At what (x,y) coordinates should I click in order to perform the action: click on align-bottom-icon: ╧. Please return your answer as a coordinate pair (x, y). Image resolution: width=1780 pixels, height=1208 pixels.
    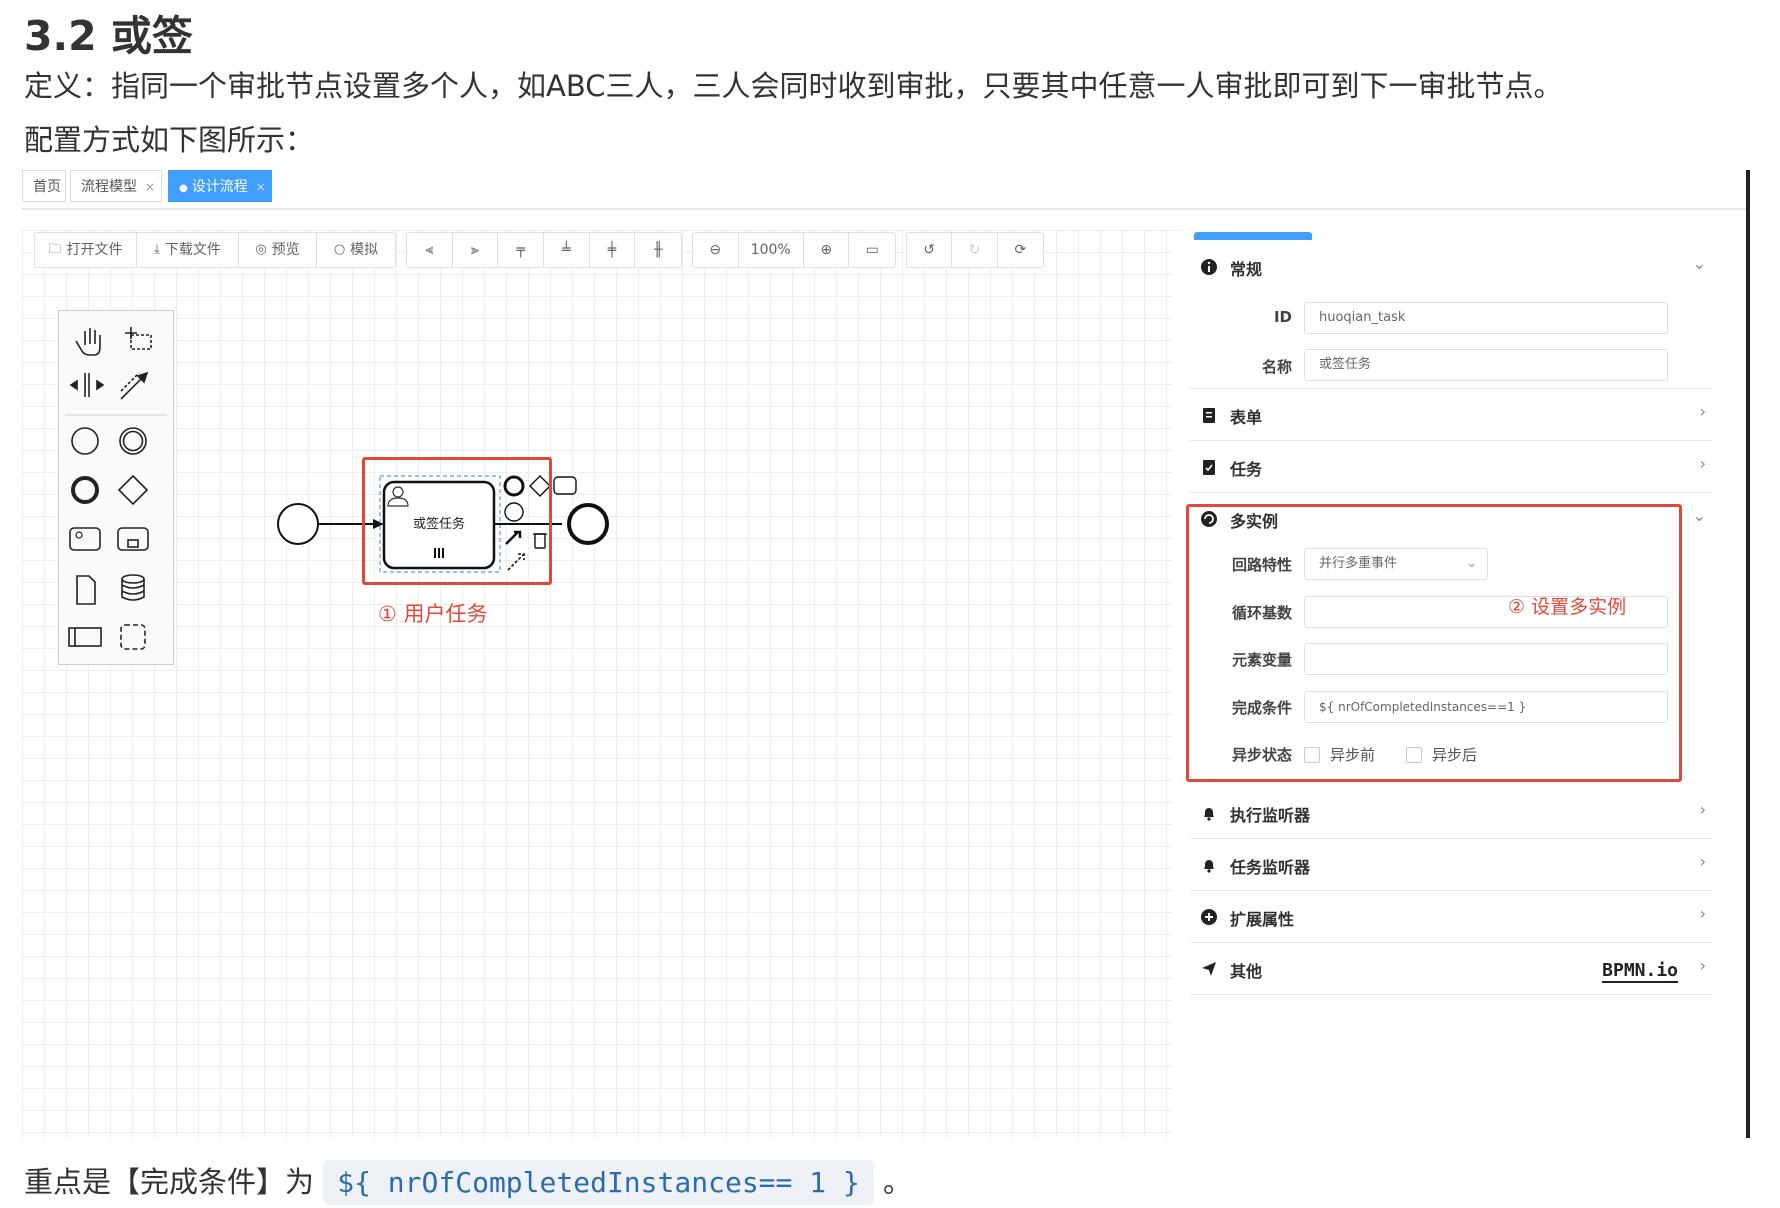
    Looking at the image, I should click on (566, 250).